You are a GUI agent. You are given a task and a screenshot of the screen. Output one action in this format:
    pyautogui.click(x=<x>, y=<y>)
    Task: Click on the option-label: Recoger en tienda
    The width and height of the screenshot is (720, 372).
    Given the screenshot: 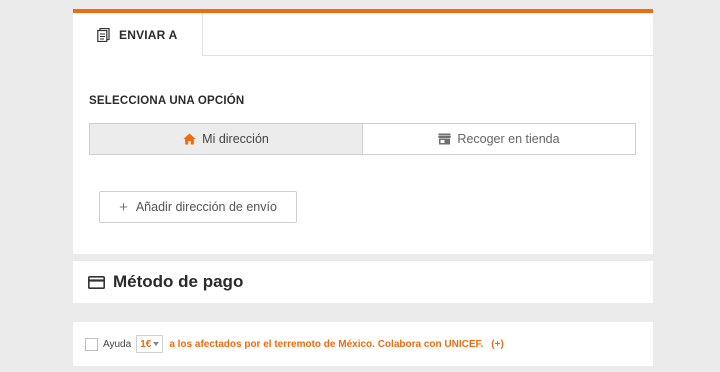 What is the action you would take?
    pyautogui.click(x=508, y=139)
    